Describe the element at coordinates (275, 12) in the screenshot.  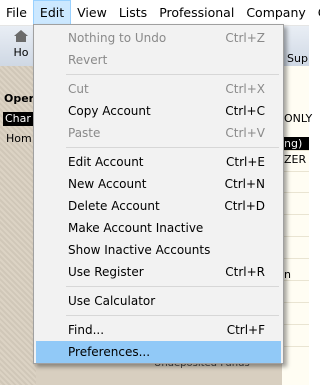
I see `menu-company: Company` at that location.